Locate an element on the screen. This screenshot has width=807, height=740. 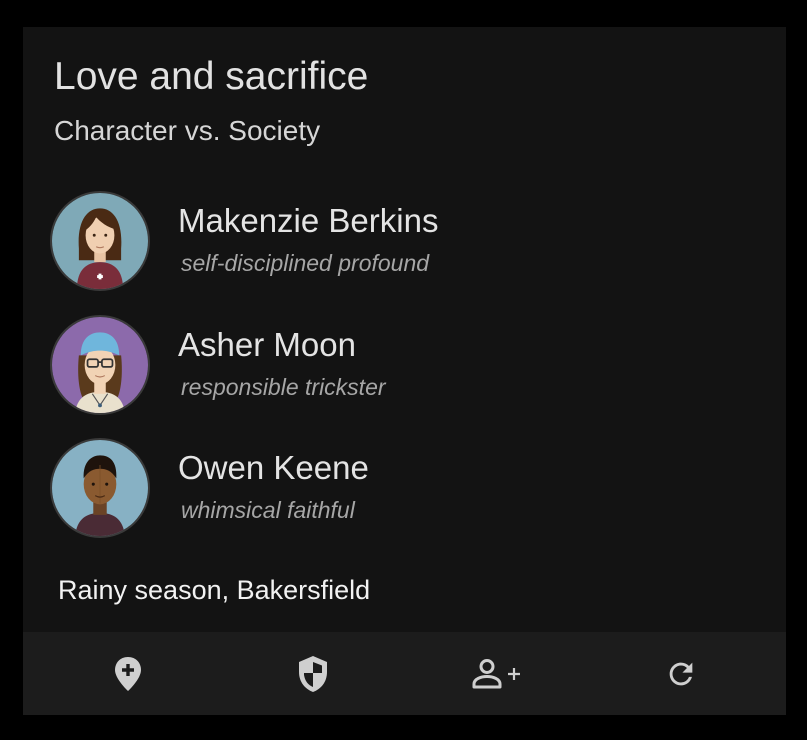
shield-icon is located at coordinates (313, 673).